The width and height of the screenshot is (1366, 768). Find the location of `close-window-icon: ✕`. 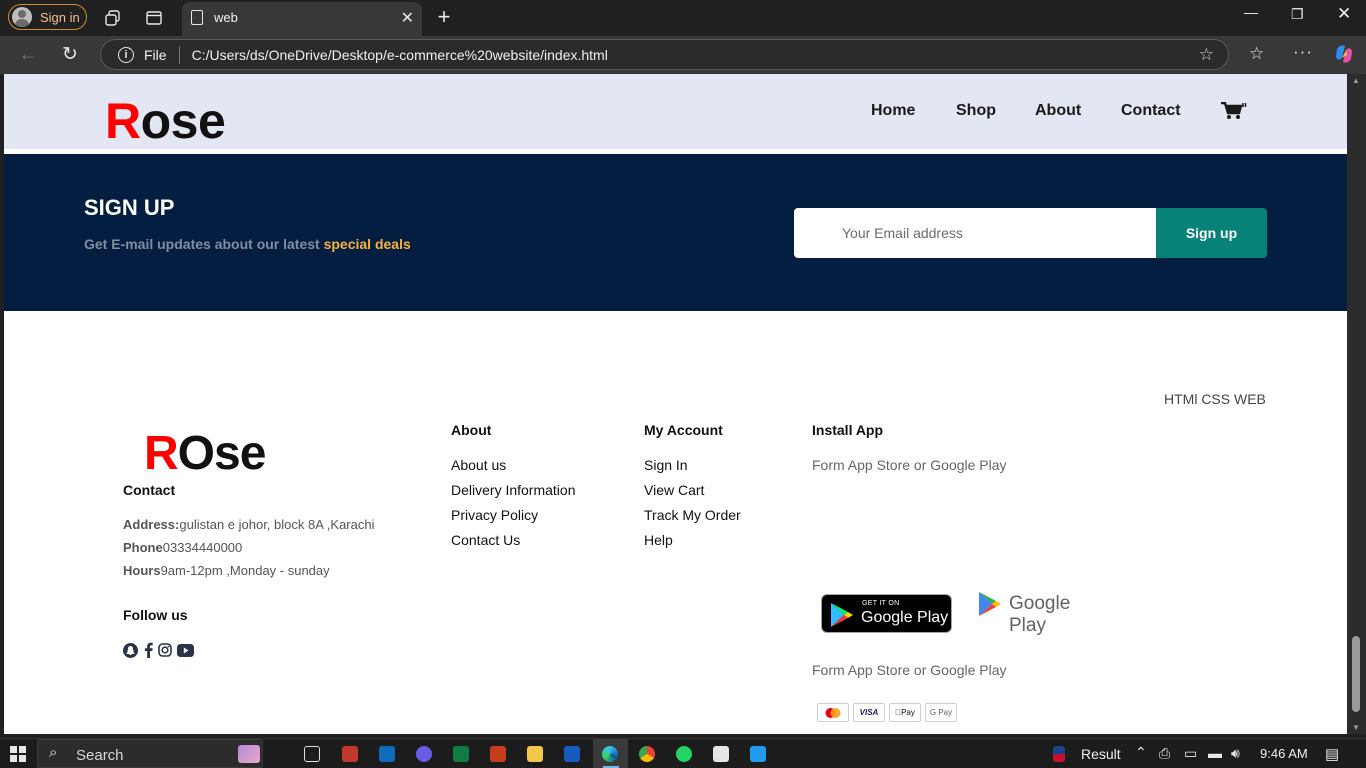

close-window-icon: ✕ is located at coordinates (1344, 14).